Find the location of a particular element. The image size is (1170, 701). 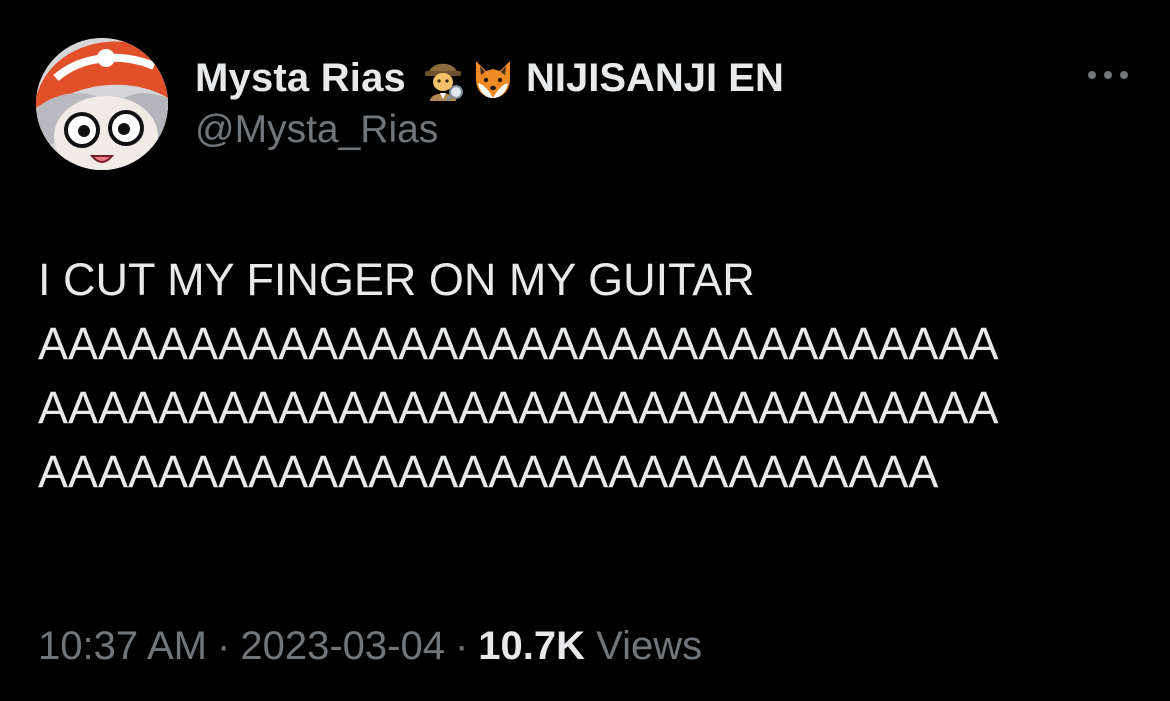

more-icon is located at coordinates (1108, 76).